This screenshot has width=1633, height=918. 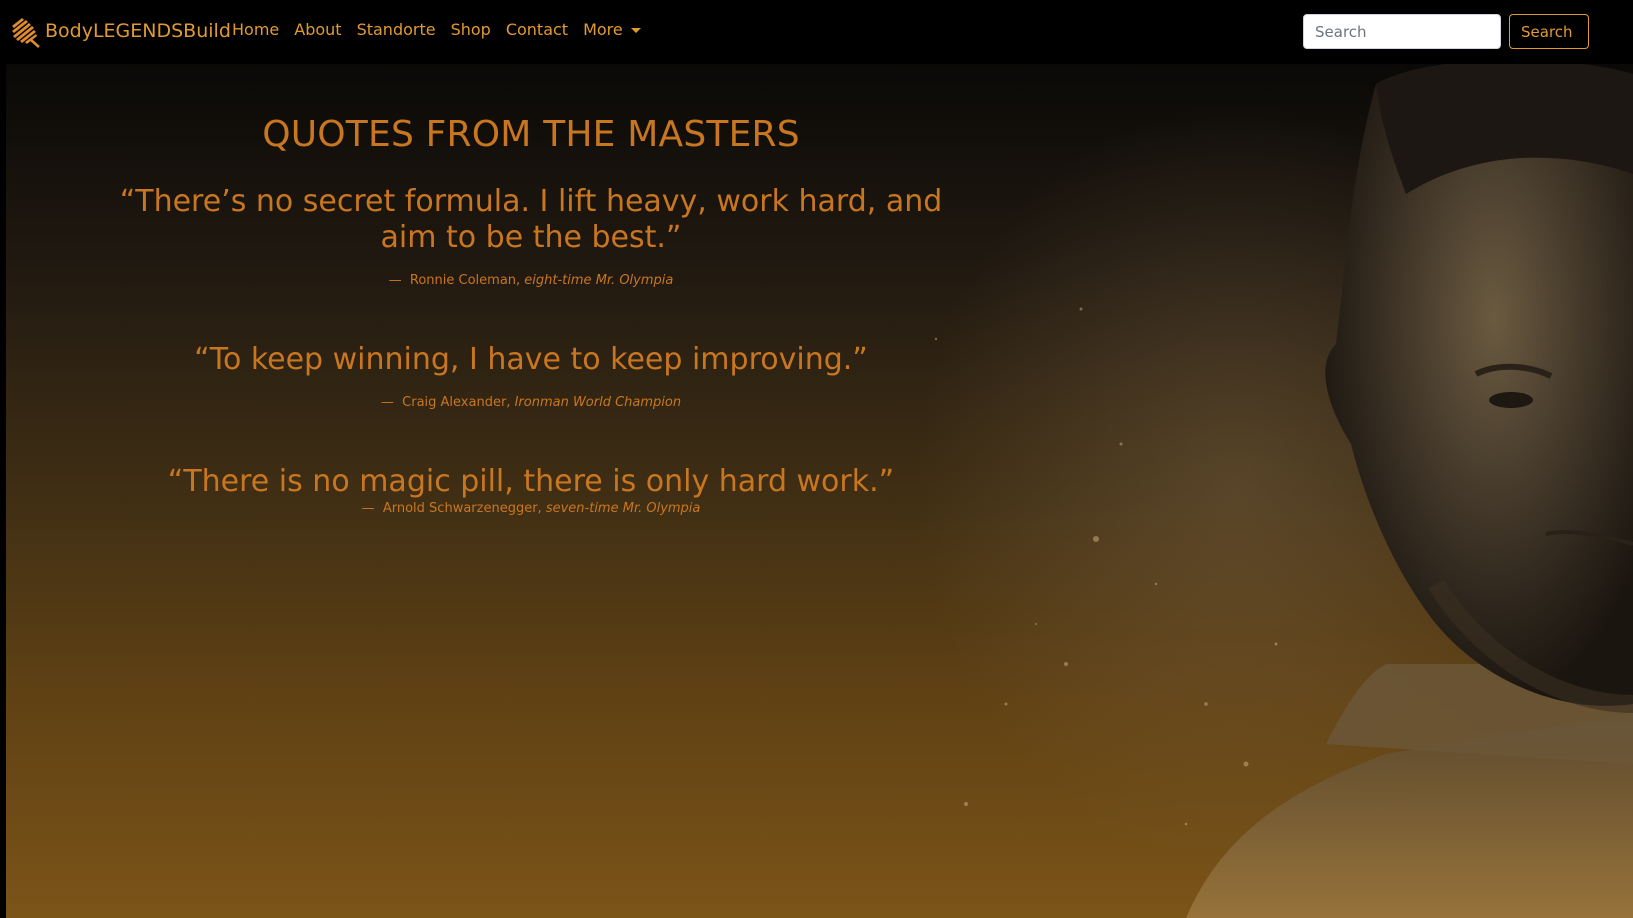 What do you see at coordinates (138, 31) in the screenshot?
I see `brand-name: BodyLEGENDSBuild` at bounding box center [138, 31].